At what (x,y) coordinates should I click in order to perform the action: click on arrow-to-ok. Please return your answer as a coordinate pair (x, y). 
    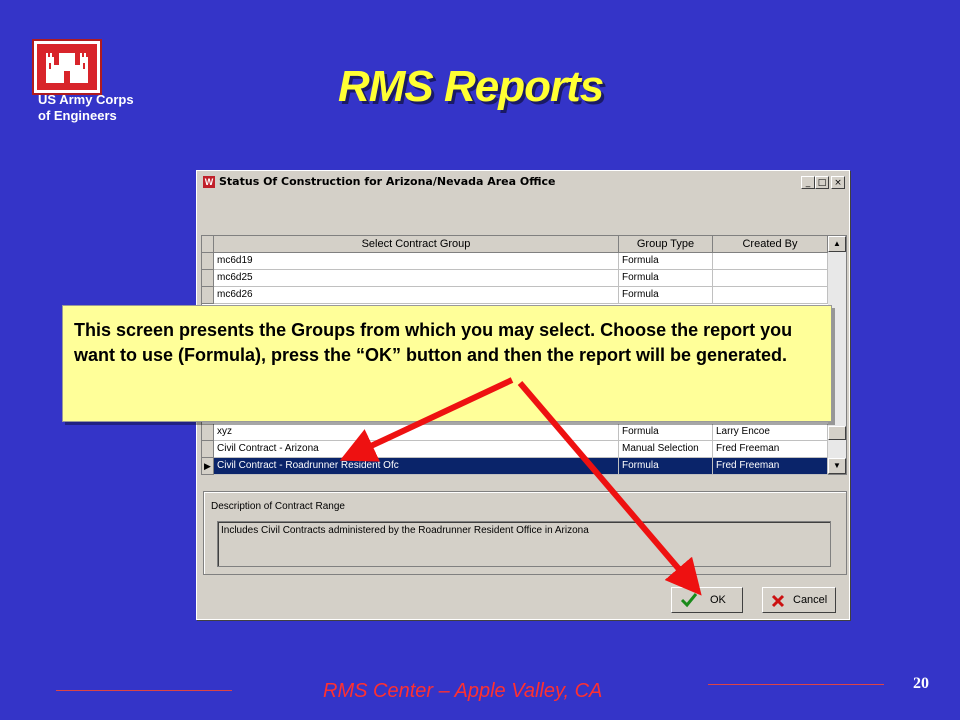
    Looking at the image, I should click on (609, 488).